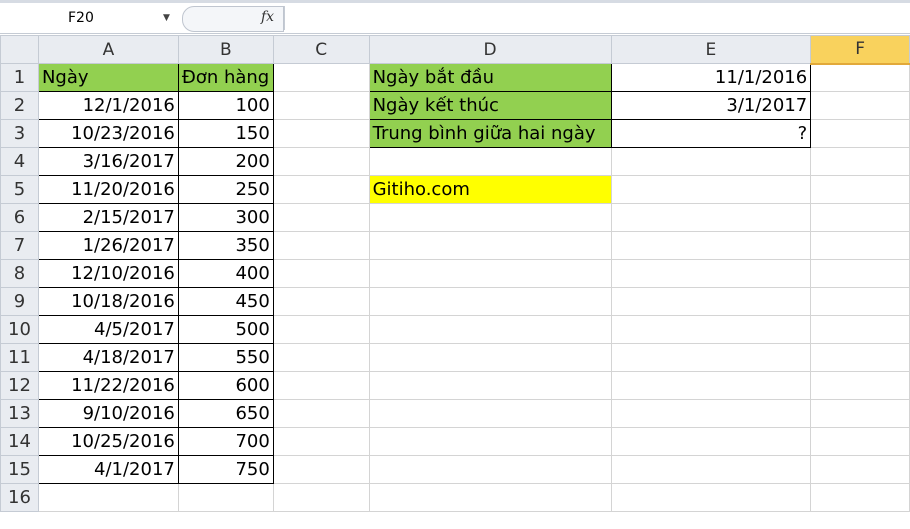 This screenshot has height=529, width=910. What do you see at coordinates (860, 77) in the screenshot?
I see `cell-F1` at bounding box center [860, 77].